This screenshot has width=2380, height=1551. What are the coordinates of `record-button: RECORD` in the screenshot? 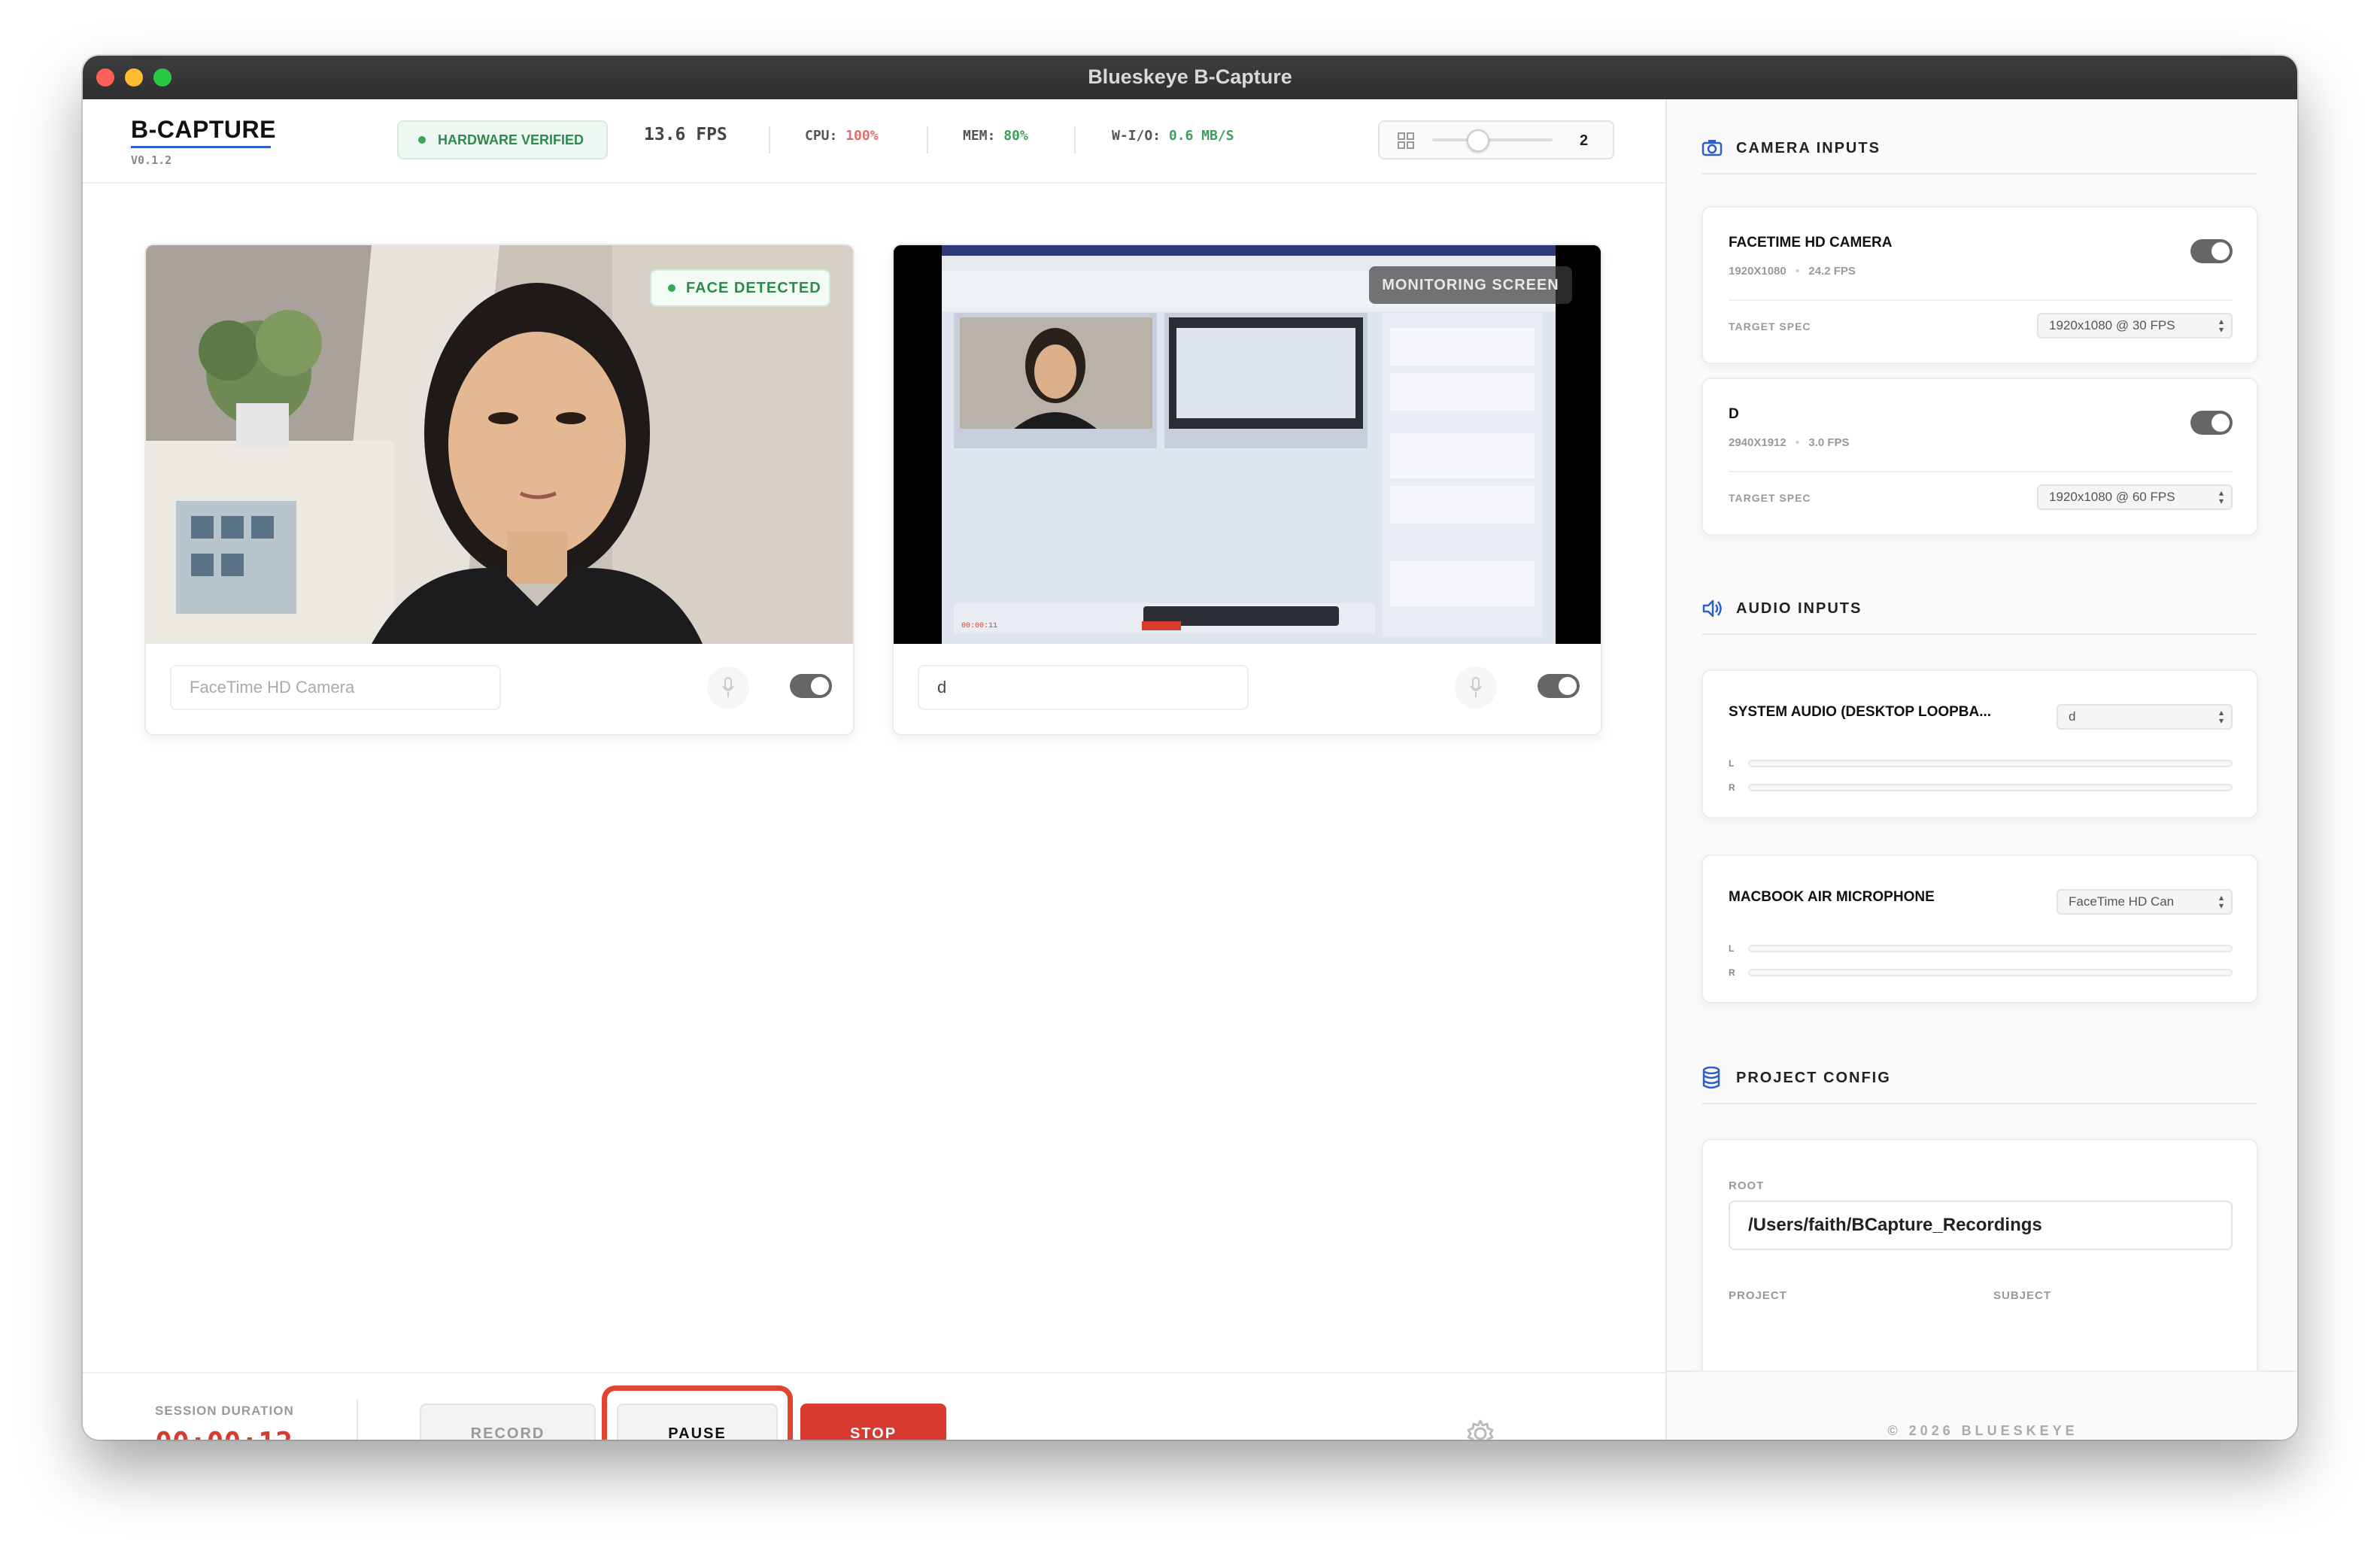 It's located at (508, 1422).